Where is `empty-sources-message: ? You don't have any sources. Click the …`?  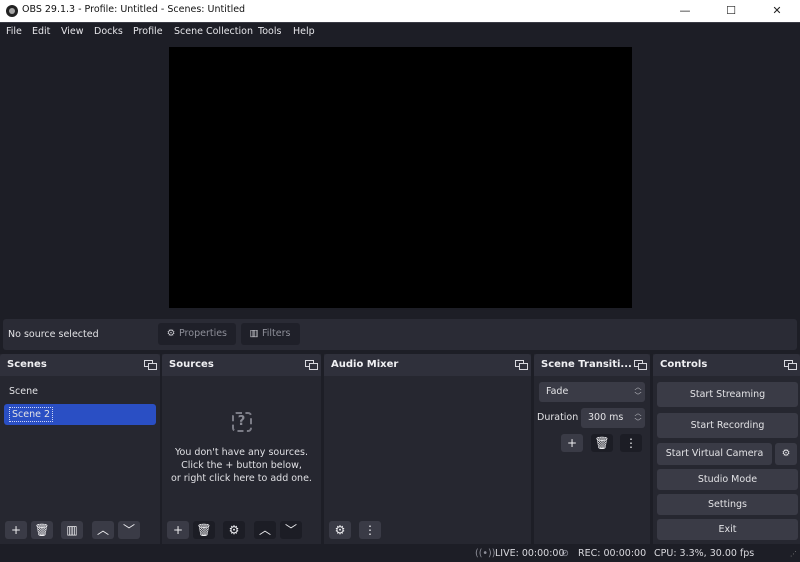 empty-sources-message: ? You don't have any sources. Click the … is located at coordinates (241, 448).